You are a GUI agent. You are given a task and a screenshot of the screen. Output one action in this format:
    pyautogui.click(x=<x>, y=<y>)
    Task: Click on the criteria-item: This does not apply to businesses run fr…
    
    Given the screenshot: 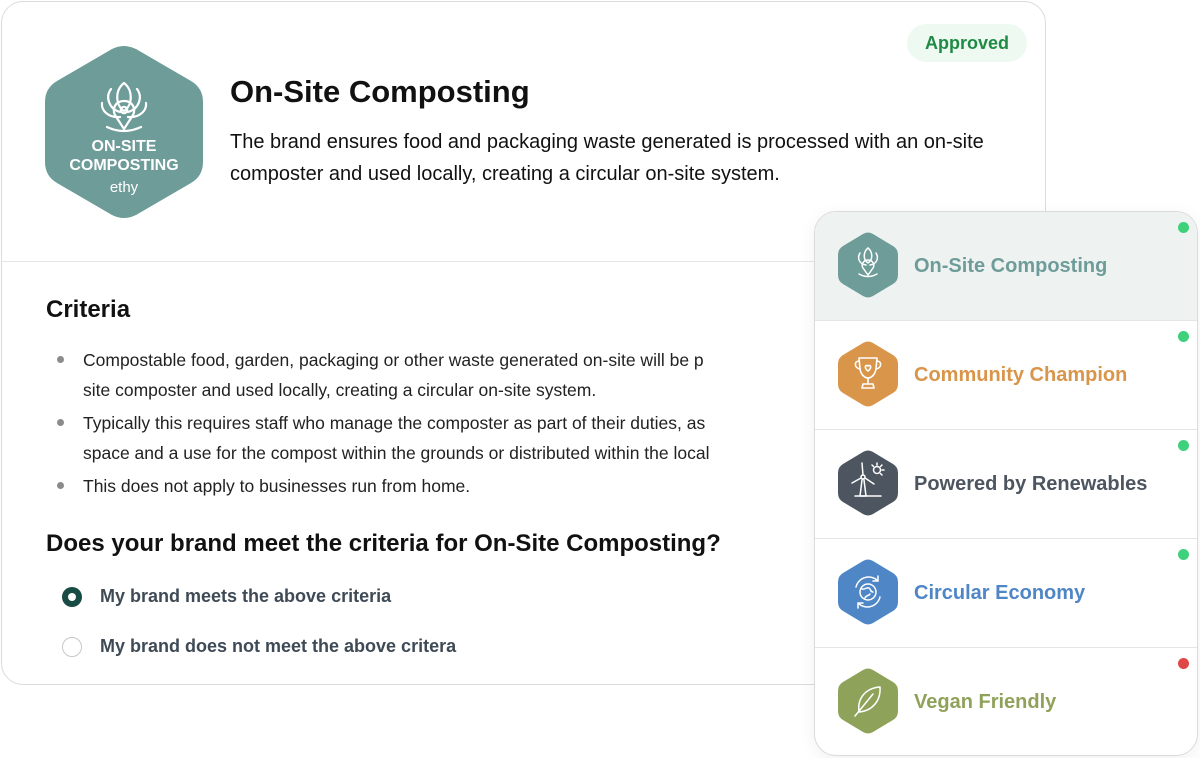 What is the action you would take?
    pyautogui.click(x=436, y=486)
    